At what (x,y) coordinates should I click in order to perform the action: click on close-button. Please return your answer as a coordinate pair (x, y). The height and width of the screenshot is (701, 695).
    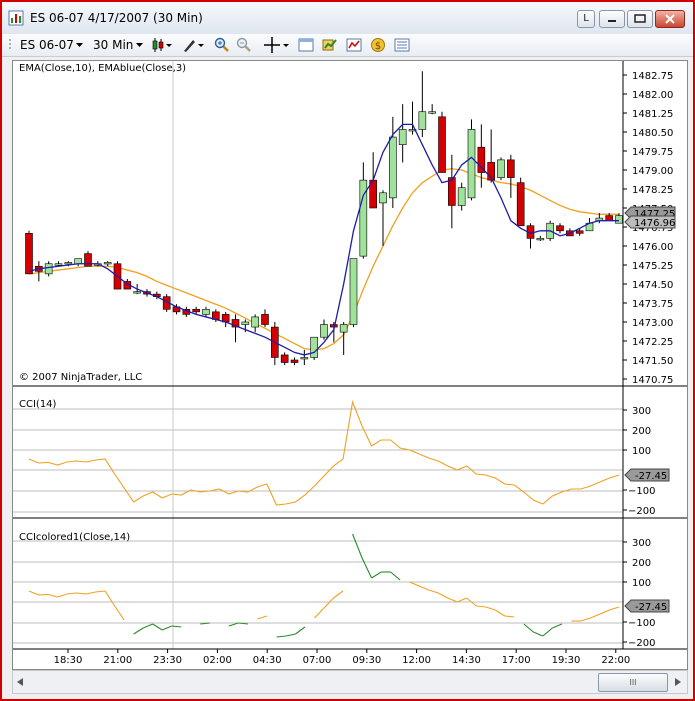
    Looking at the image, I should click on (670, 19).